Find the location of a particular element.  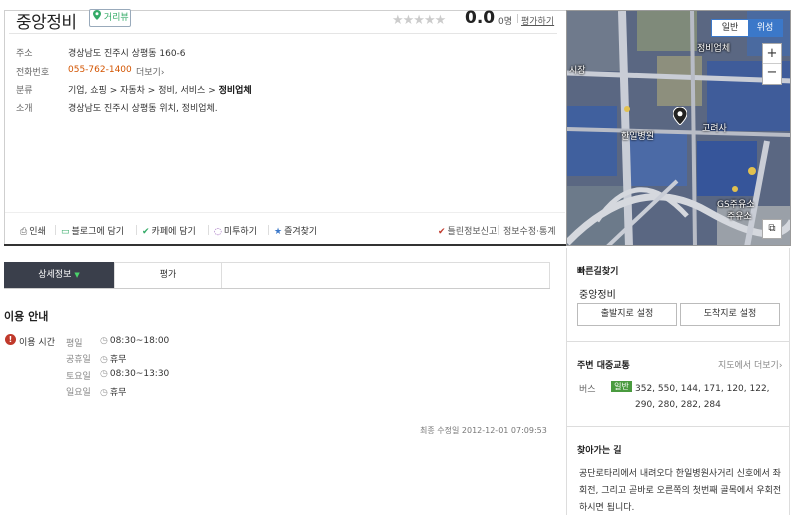

hours-time-value: 08:30~18:00 is located at coordinates (139, 341).